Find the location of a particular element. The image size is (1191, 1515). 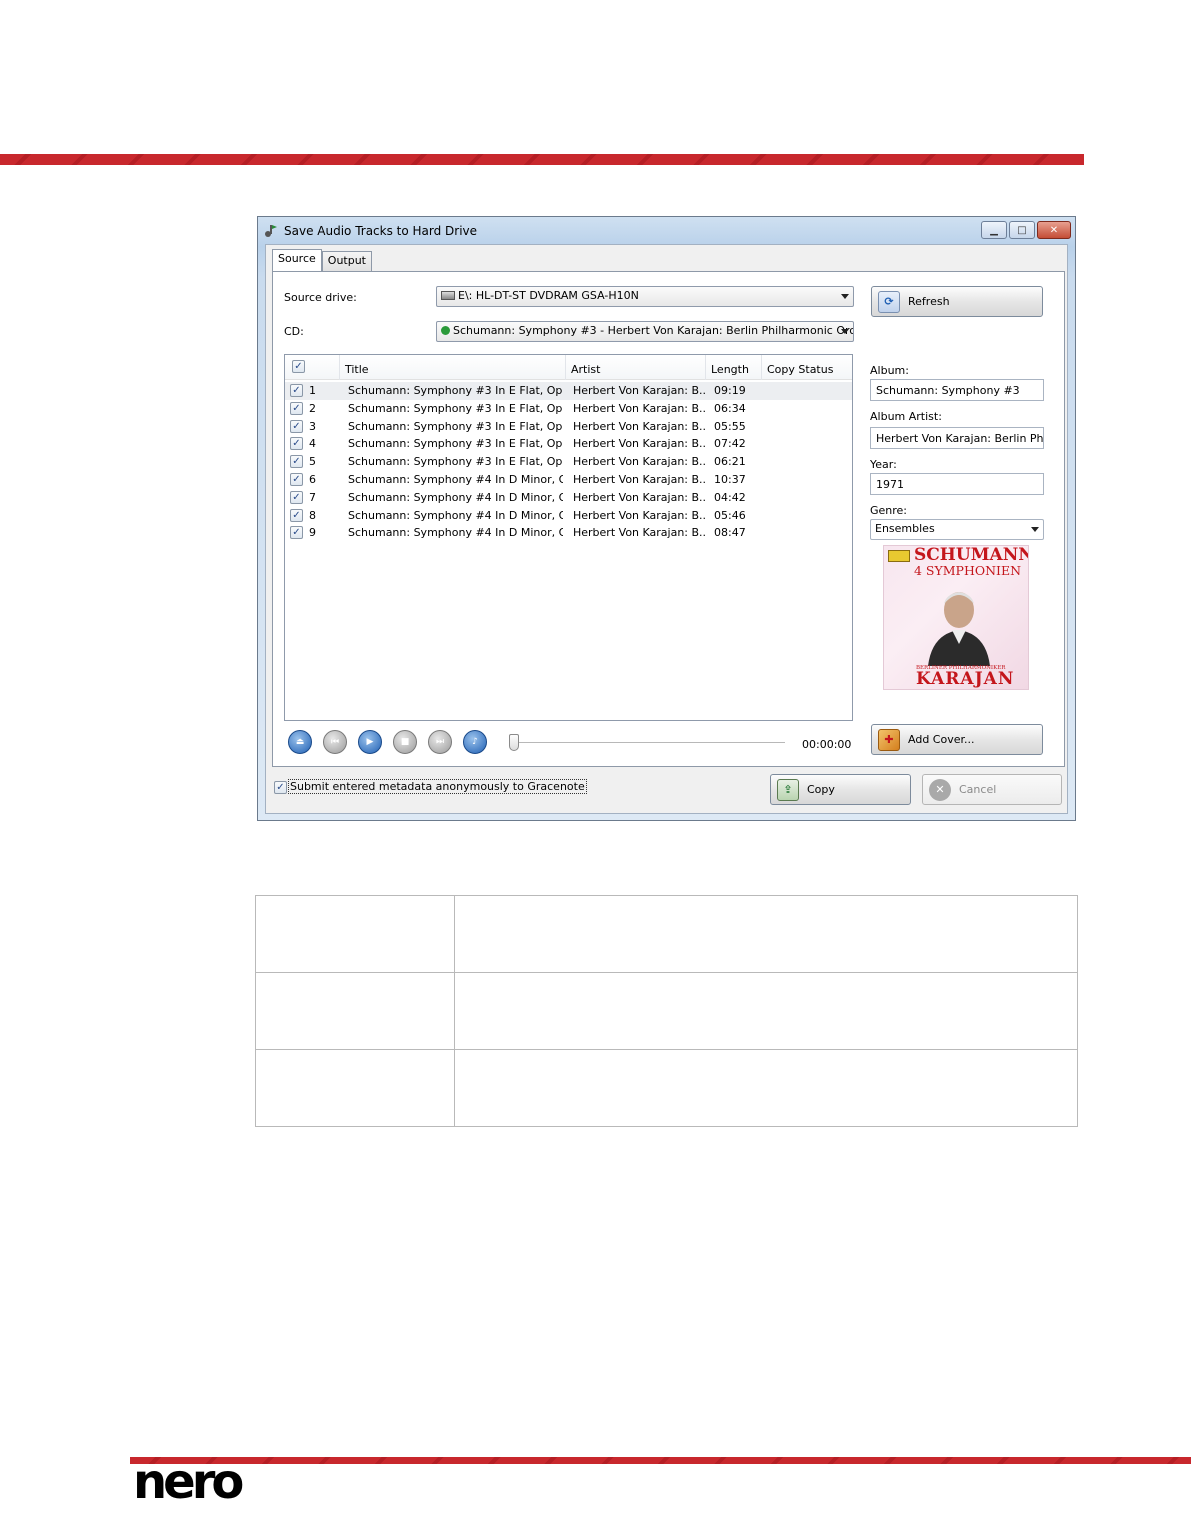

cancel-button: ✕ Cancel is located at coordinates (992, 789).